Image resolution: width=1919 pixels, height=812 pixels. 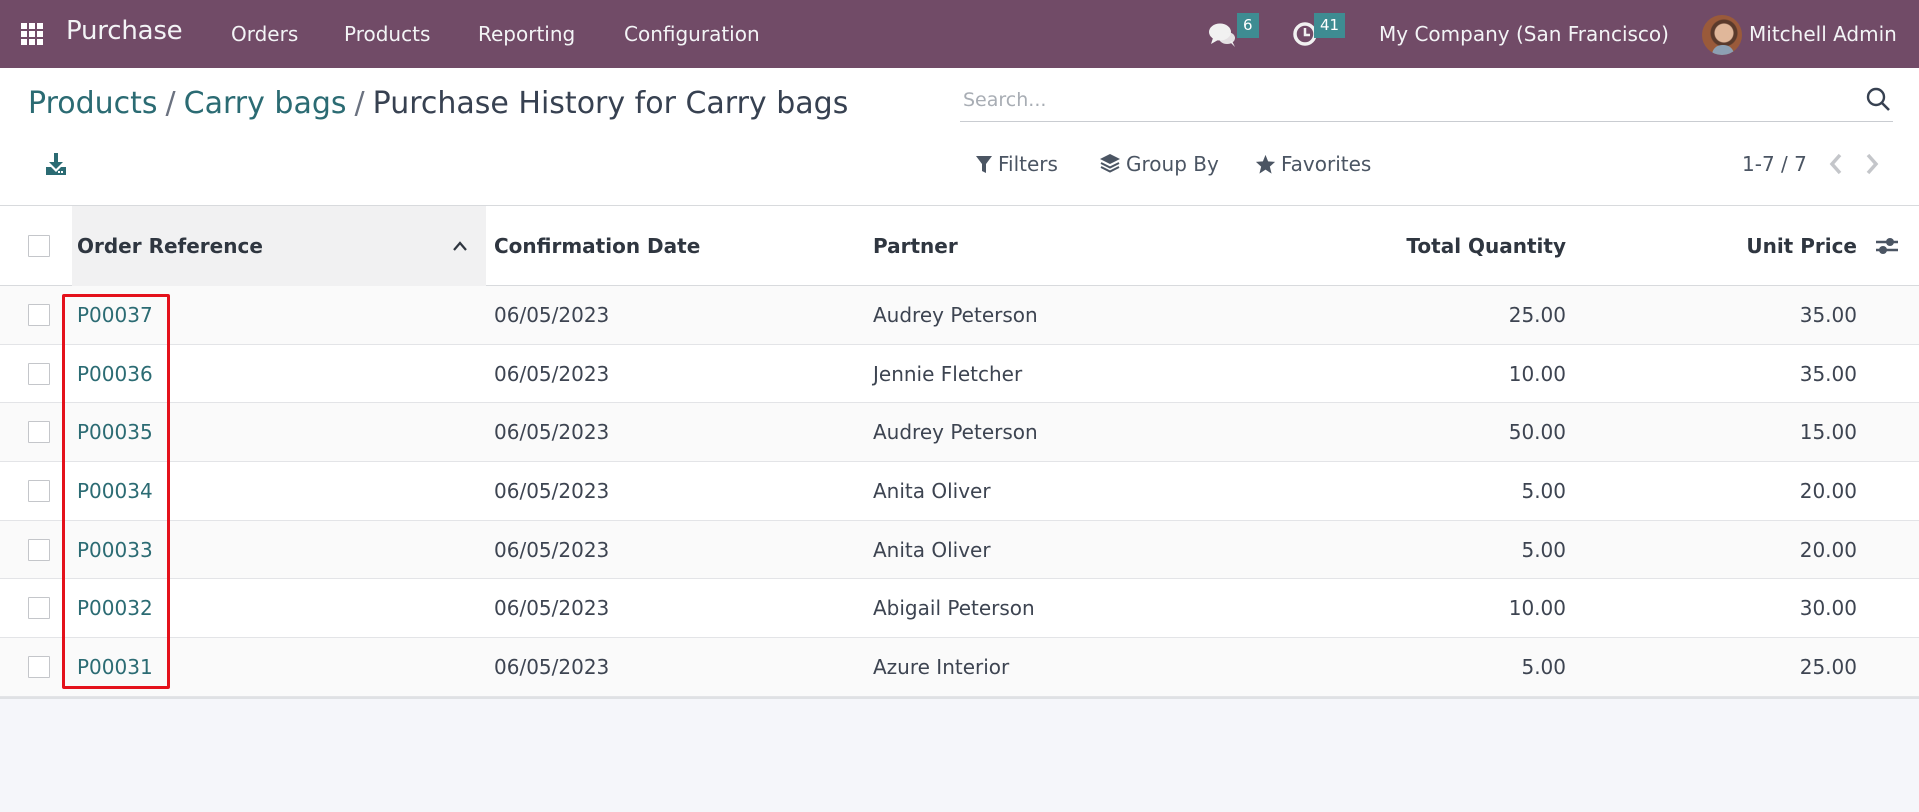 I want to click on unit-price-cell: 25.00, so click(x=1828, y=667).